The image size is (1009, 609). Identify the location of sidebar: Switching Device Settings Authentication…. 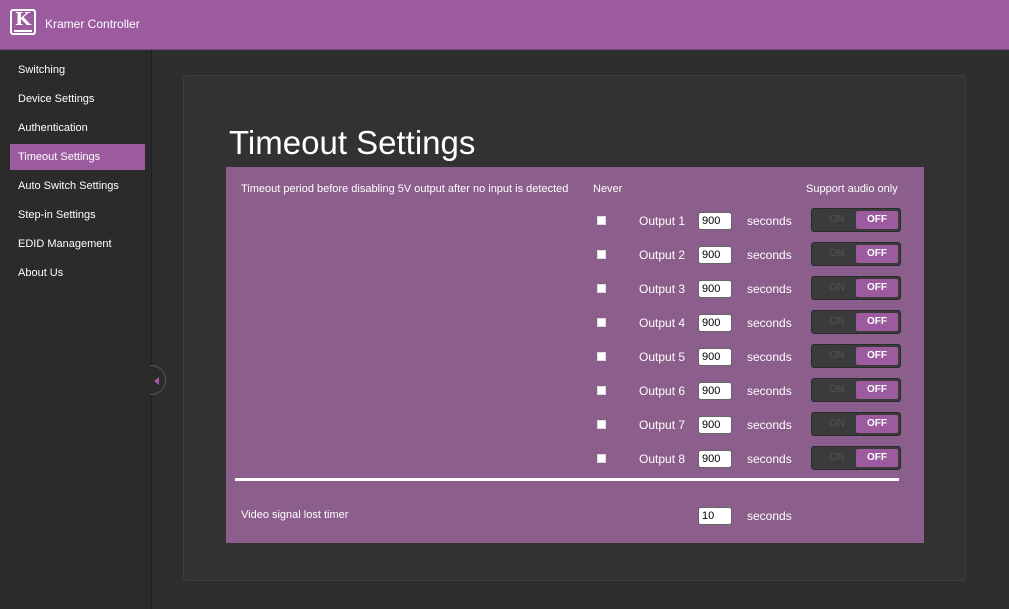
(76, 329).